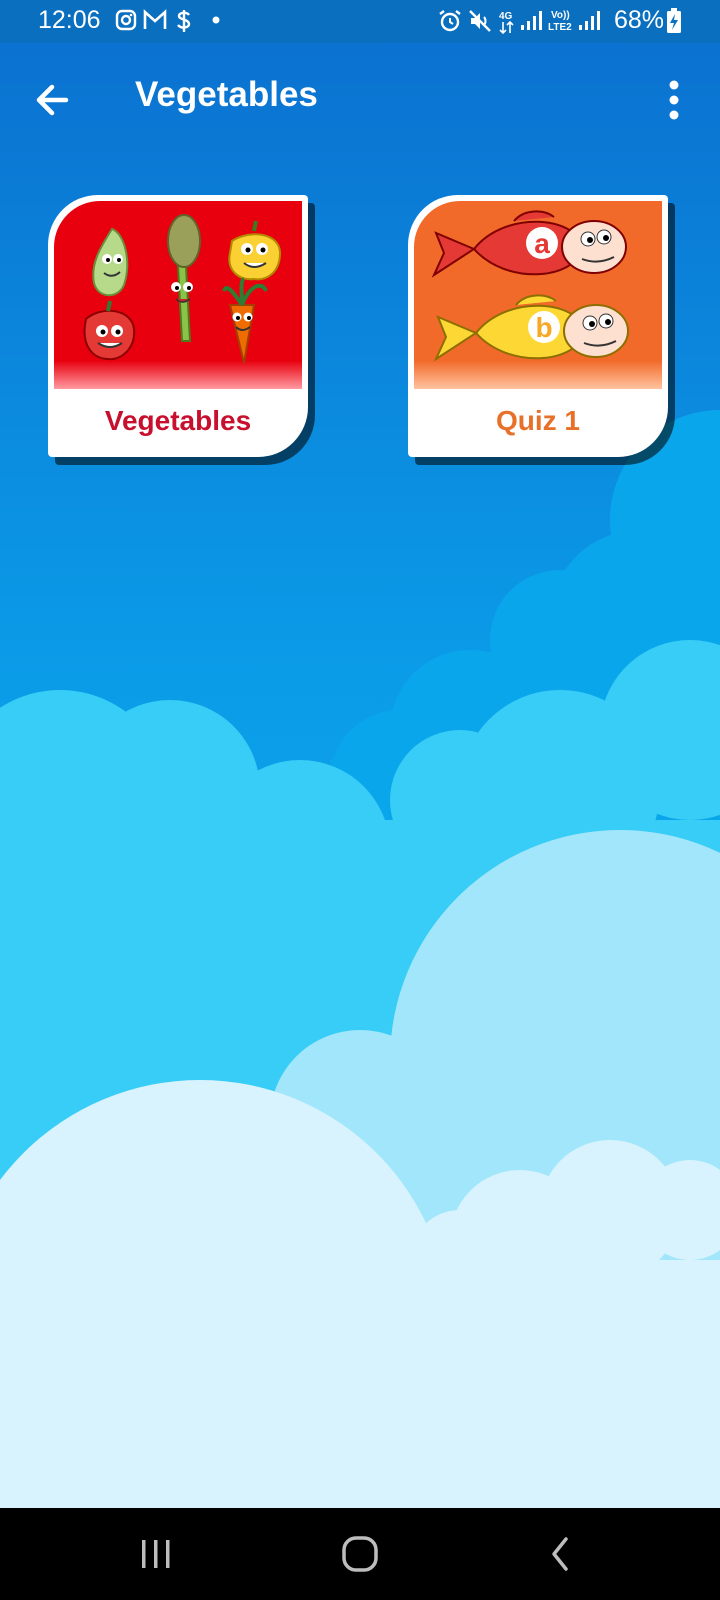  Describe the element at coordinates (480, 21) in the screenshot. I see `mute-icon` at that location.